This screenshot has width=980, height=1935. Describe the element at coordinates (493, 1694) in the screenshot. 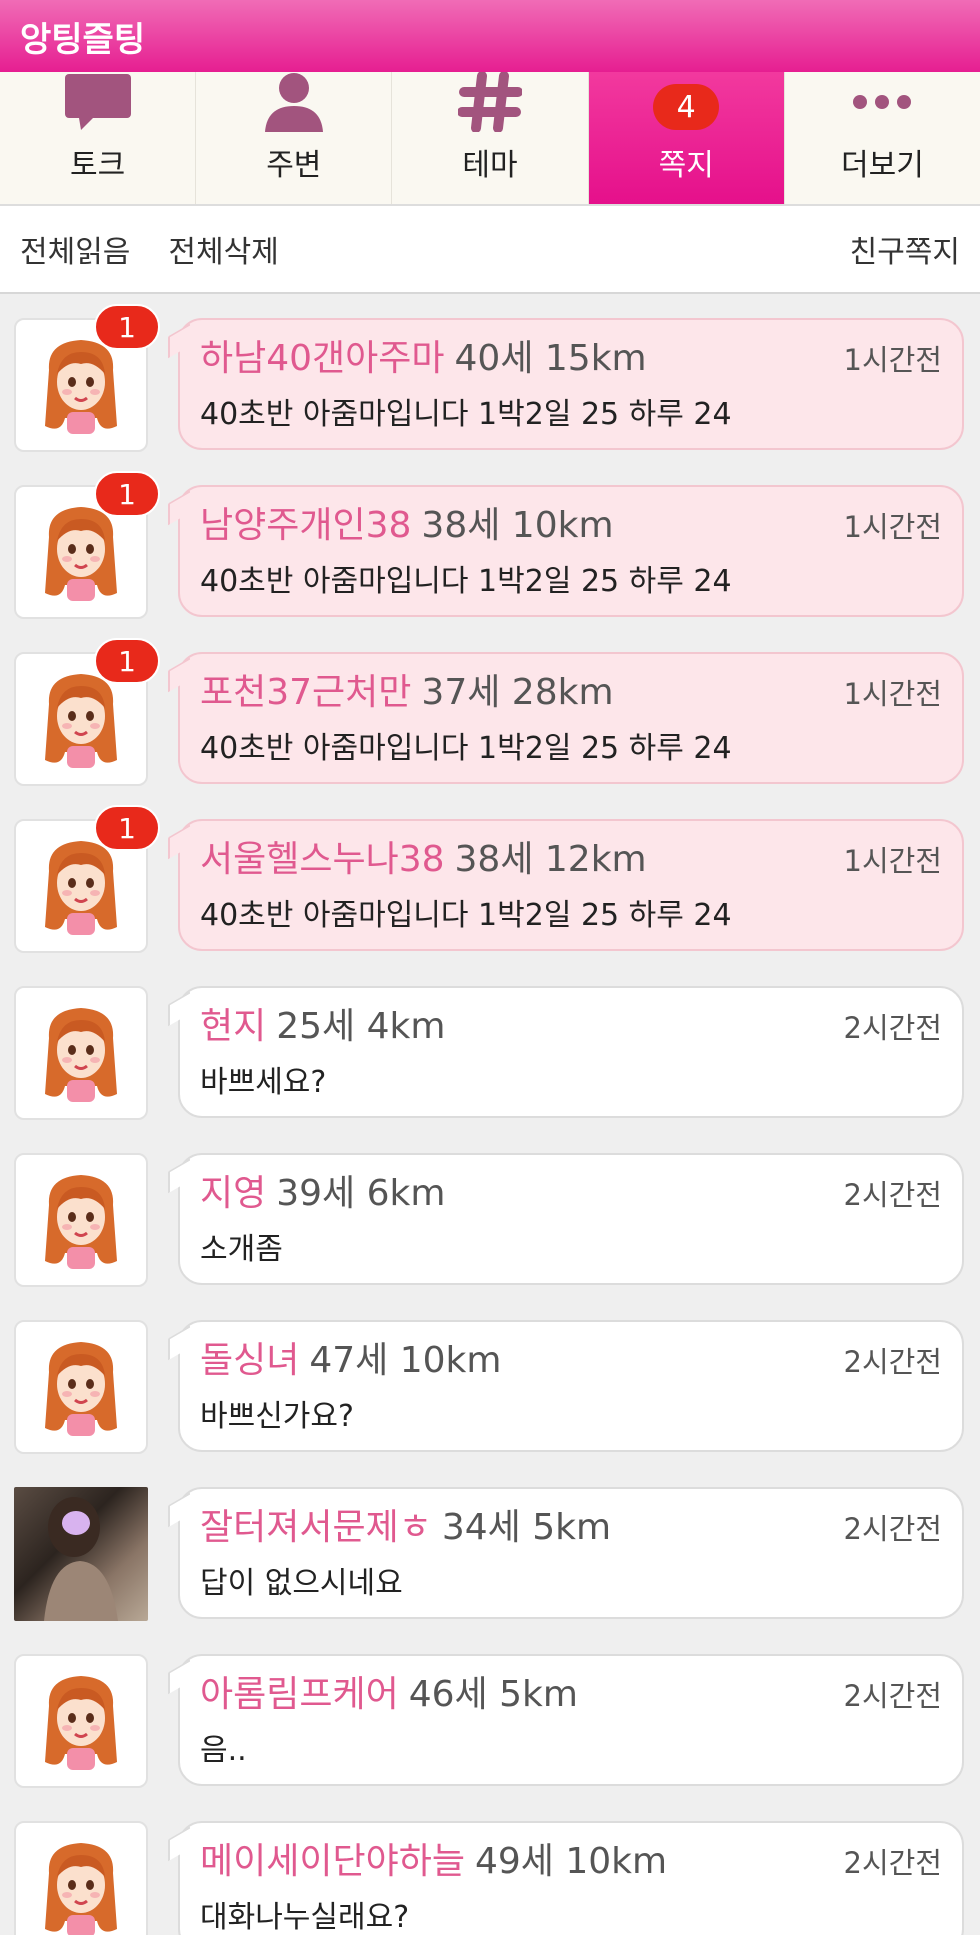

I see `sender-info: 46세 5km` at that location.